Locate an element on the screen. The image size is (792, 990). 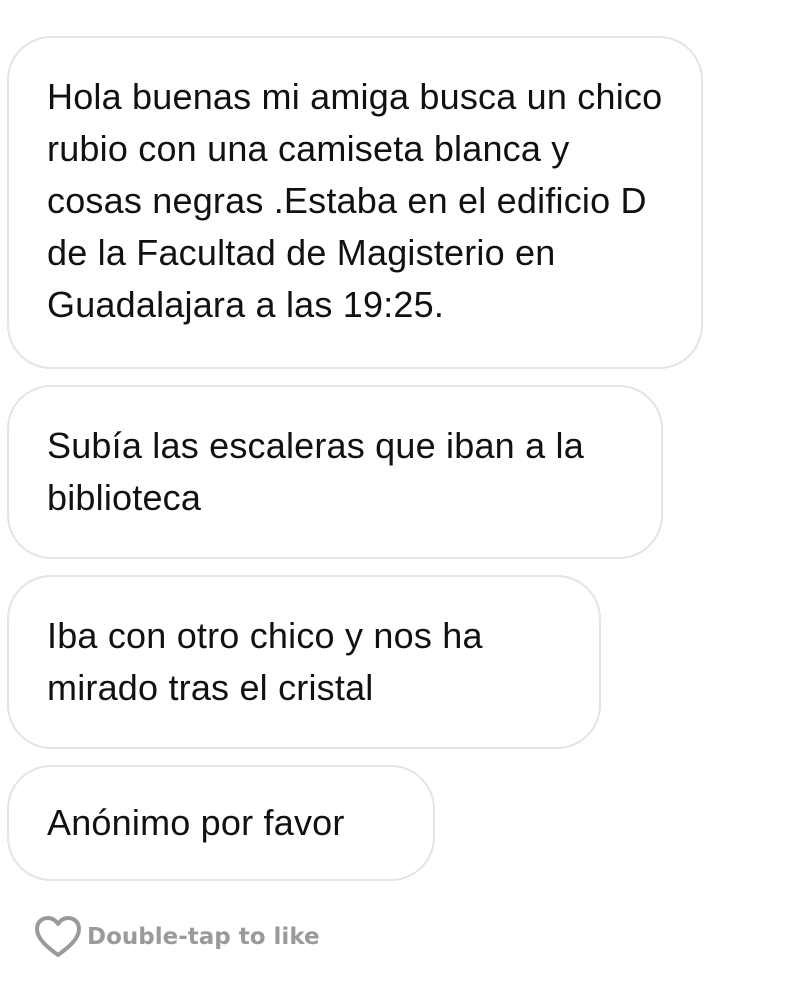
double-tap-label: Double-tap to like is located at coordinates (203, 937).